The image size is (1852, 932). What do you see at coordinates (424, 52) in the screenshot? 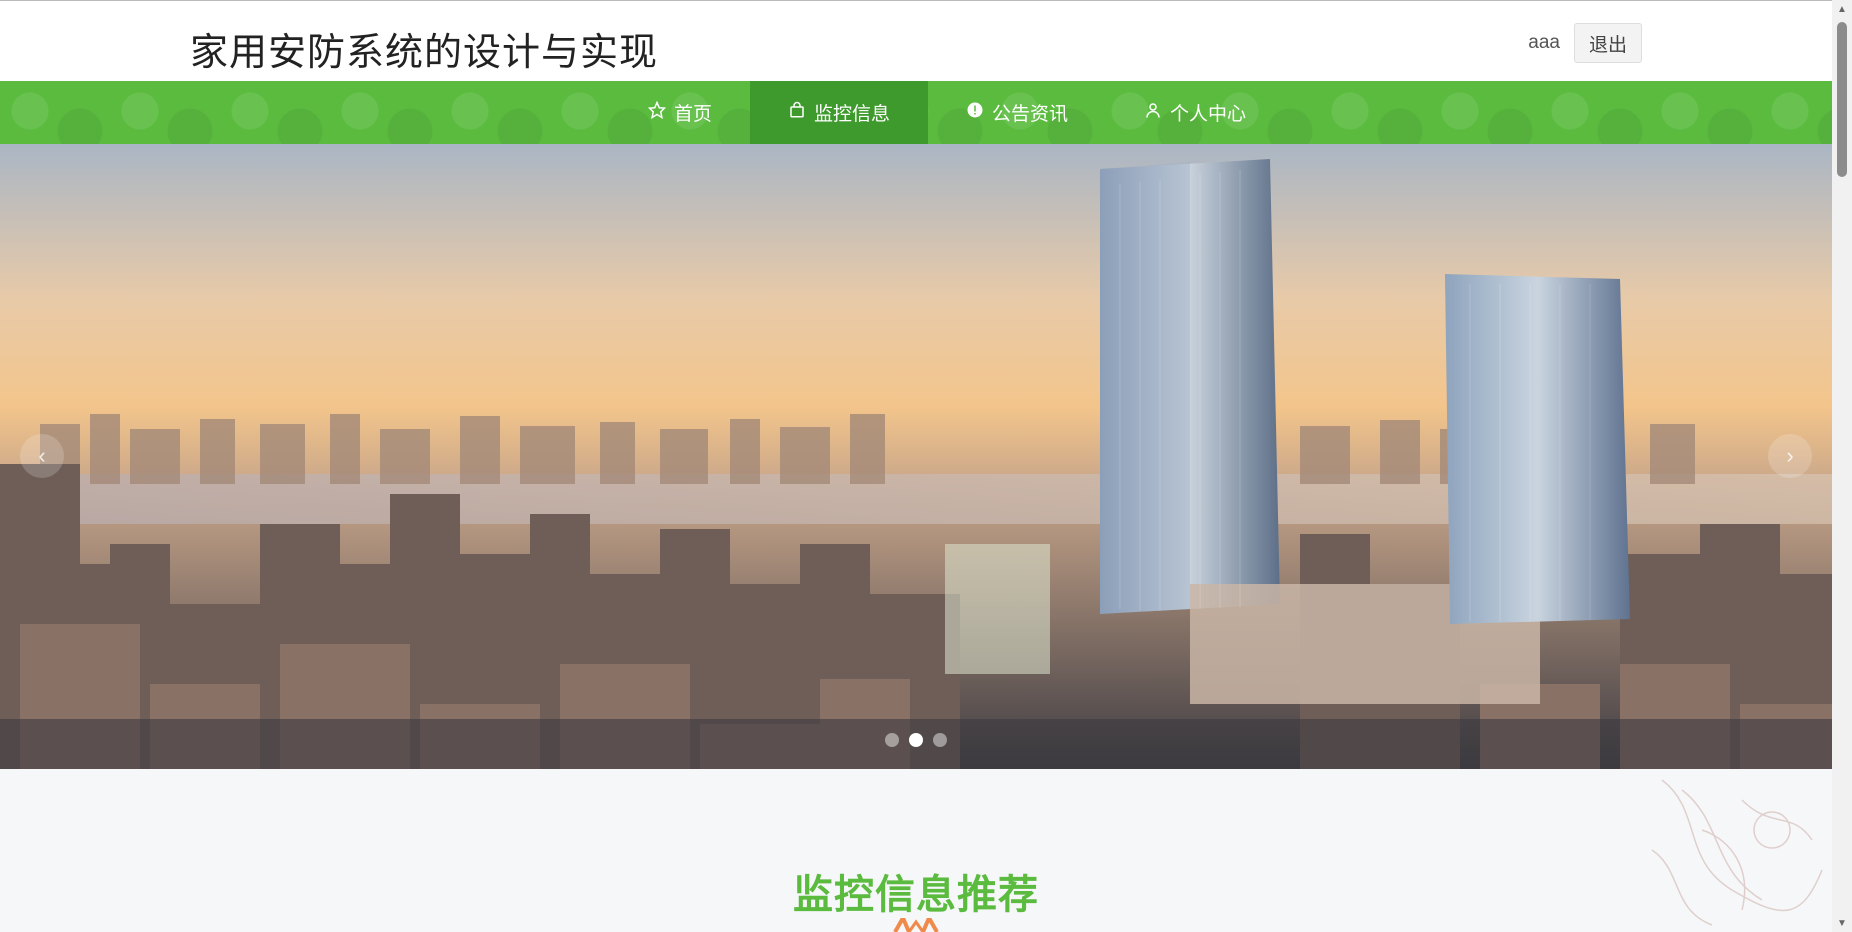
I see `site-title: 家用安防系统的设计与实现` at bounding box center [424, 52].